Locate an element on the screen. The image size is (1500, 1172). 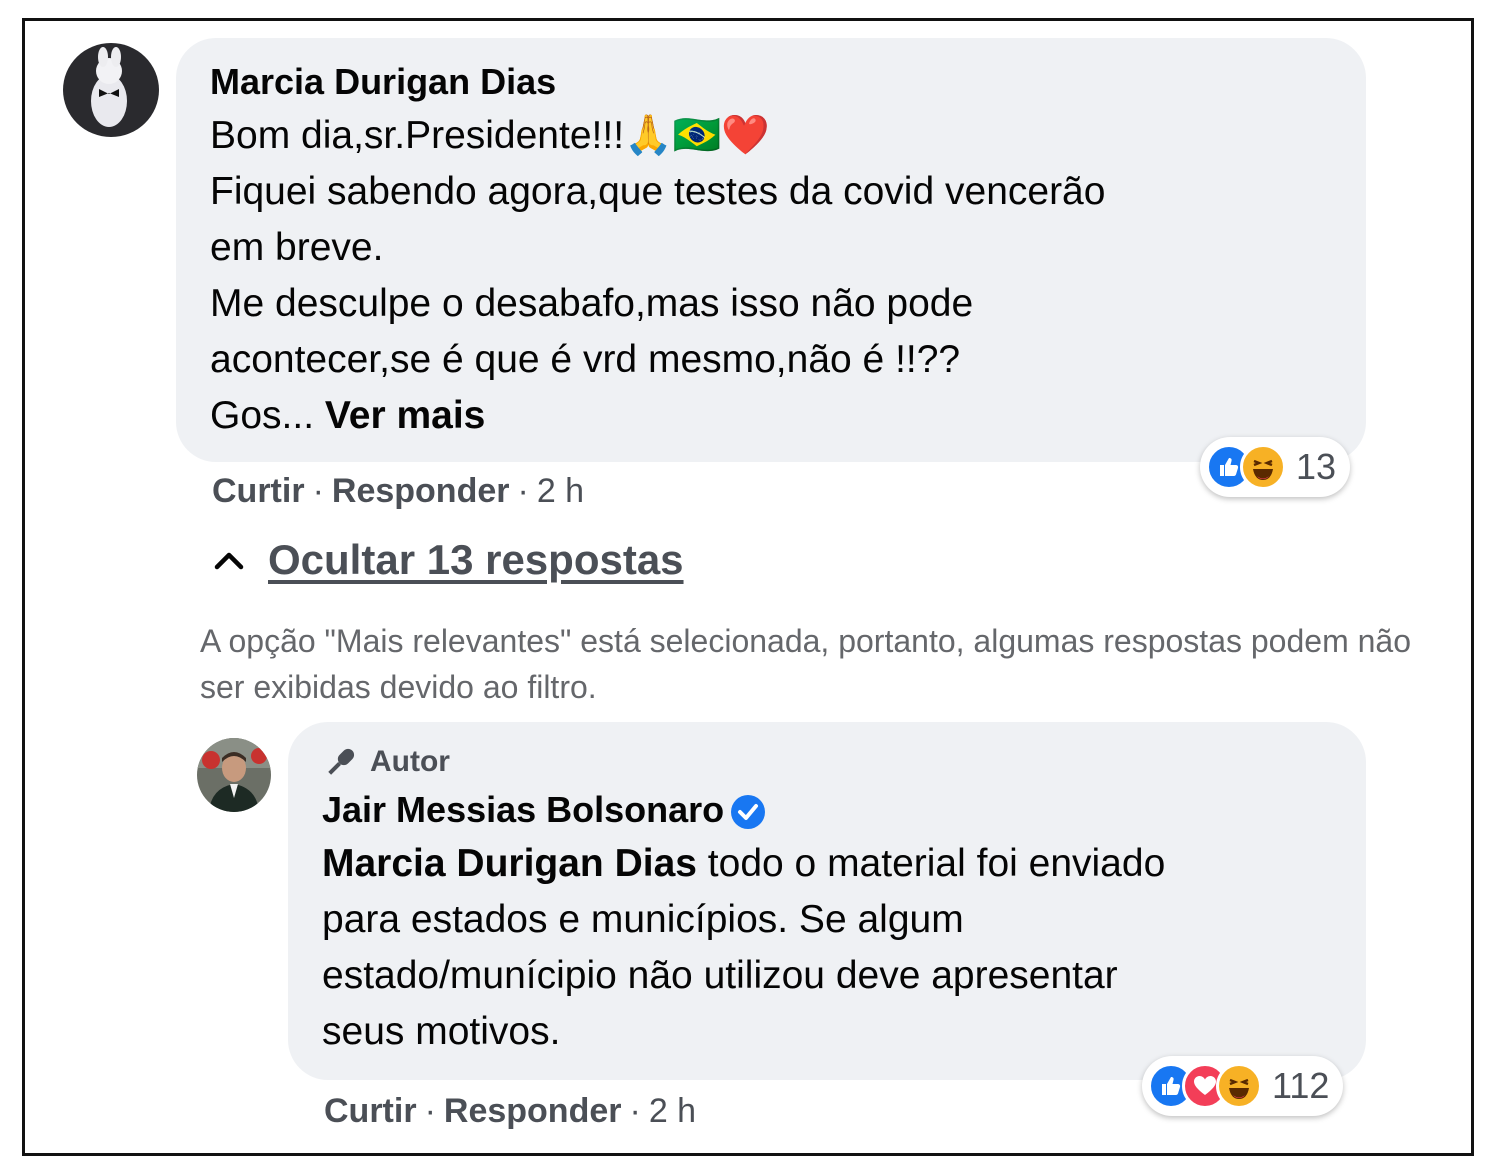
reaction-summary: 112 is located at coordinates (1243, 1086).